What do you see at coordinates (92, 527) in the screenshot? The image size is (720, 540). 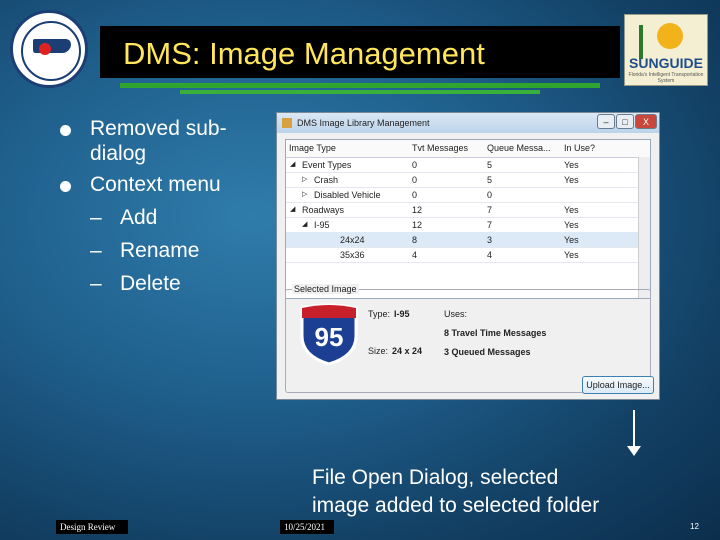 I see `footer-left: Design Review` at bounding box center [92, 527].